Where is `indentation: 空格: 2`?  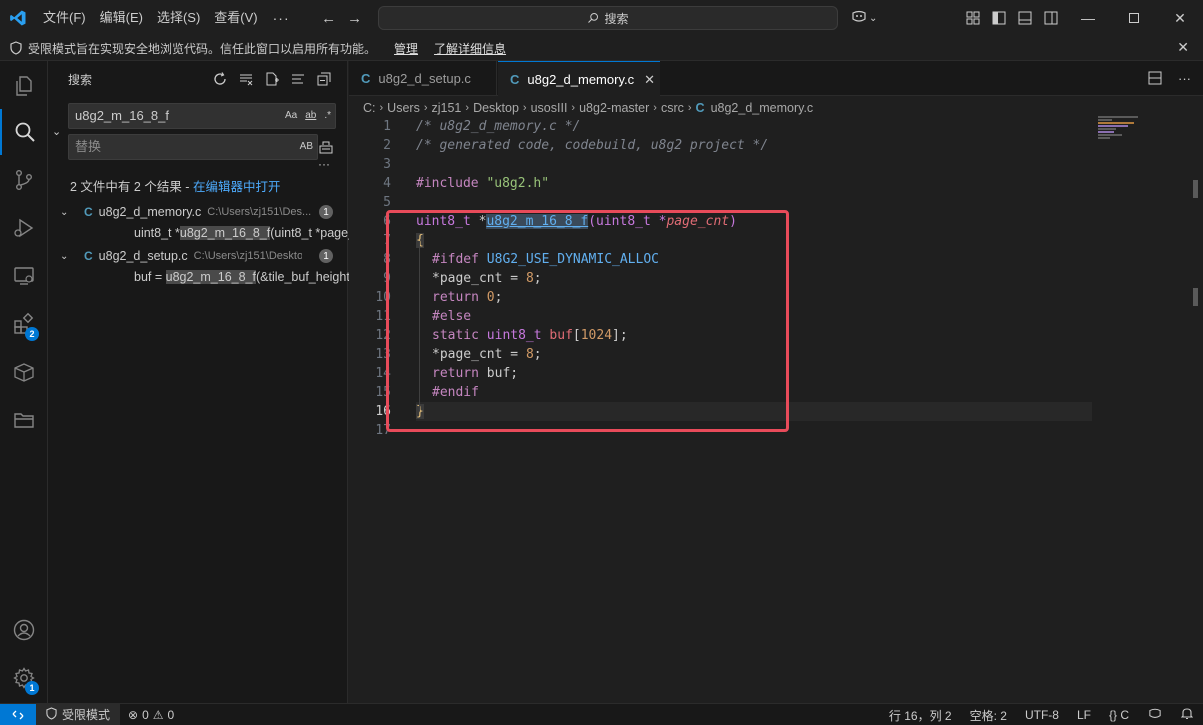 indentation: 空格: 2 is located at coordinates (988, 715).